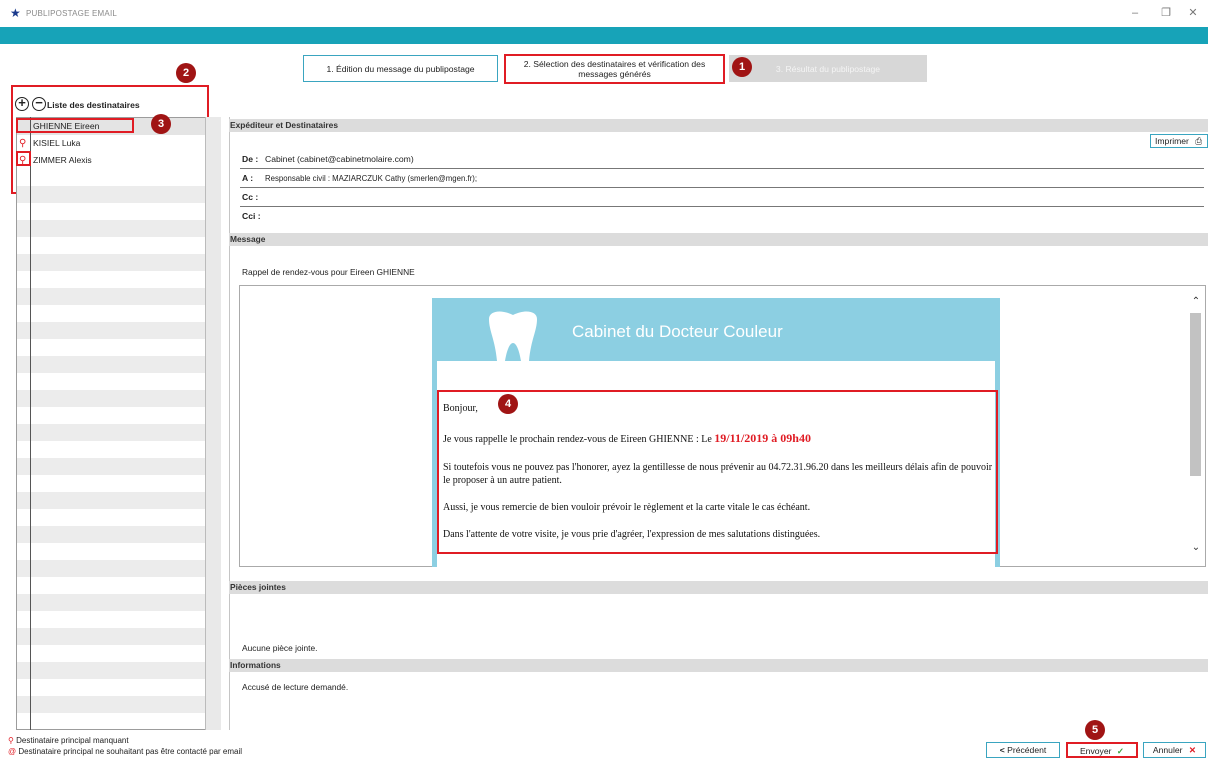 This screenshot has height=760, width=1208. What do you see at coordinates (111, 143) in the screenshot?
I see `list-item: ⚲ KISIEL Luka` at bounding box center [111, 143].